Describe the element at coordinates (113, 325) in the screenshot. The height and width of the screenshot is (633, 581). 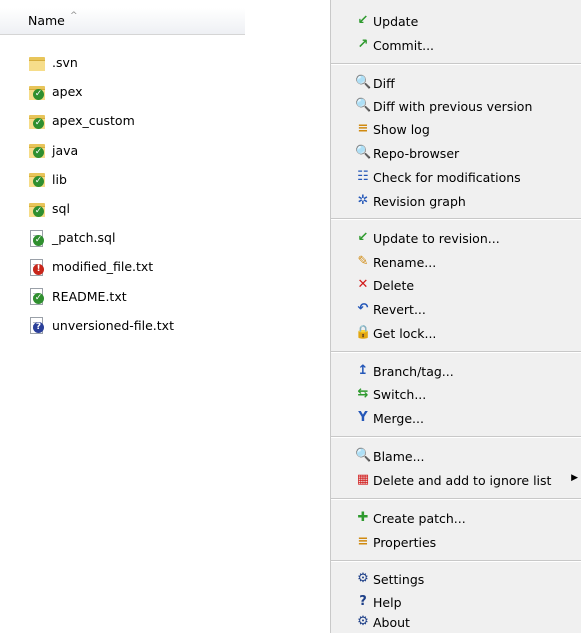
I see `file-name: unversioned-file.txt` at that location.